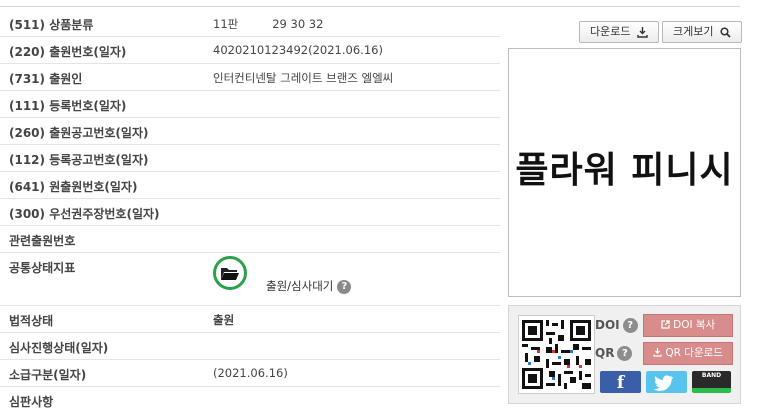 The image size is (761, 417). I want to click on row-publication-number: (260) 출원공고번호(일자), so click(250, 131).